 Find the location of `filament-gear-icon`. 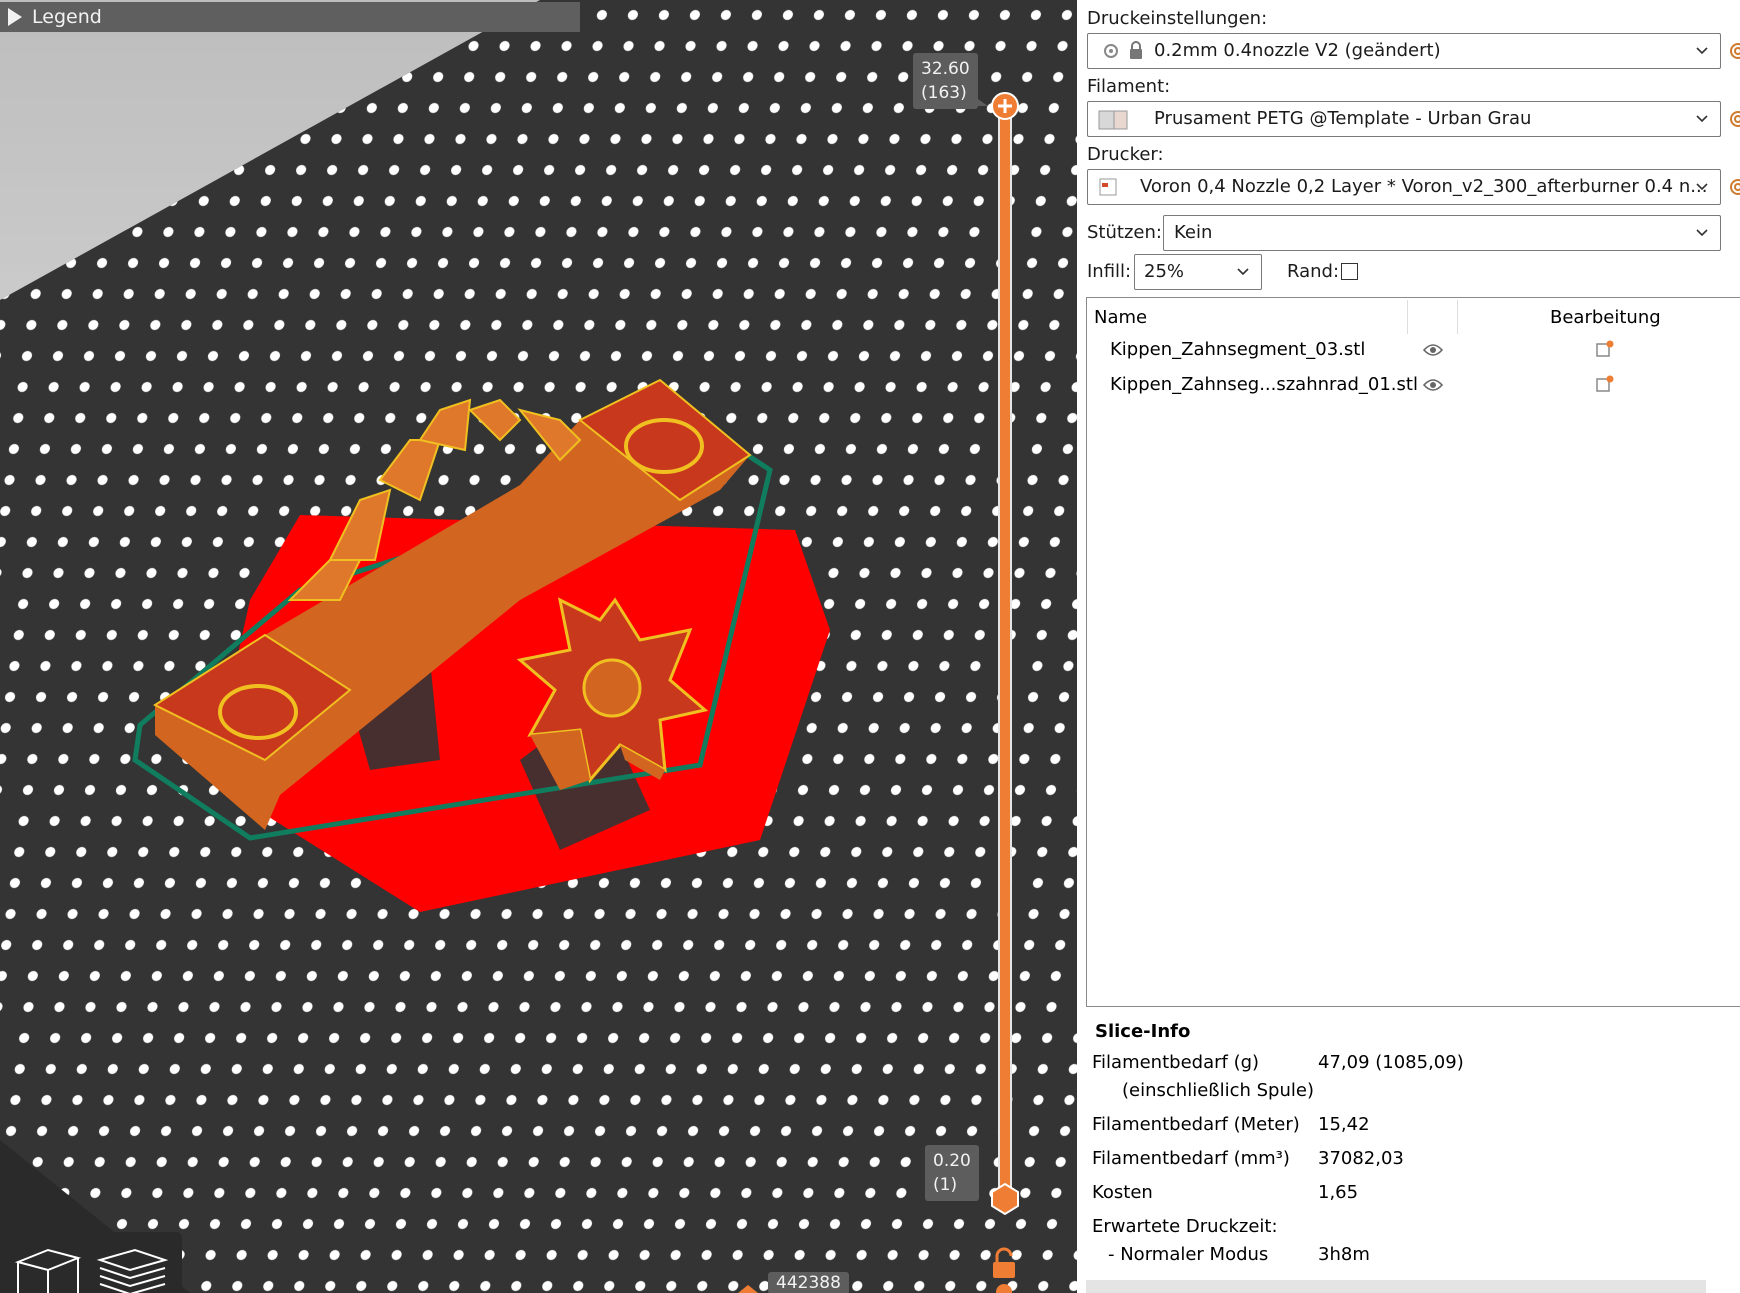

filament-gear-icon is located at coordinates (1733, 119).